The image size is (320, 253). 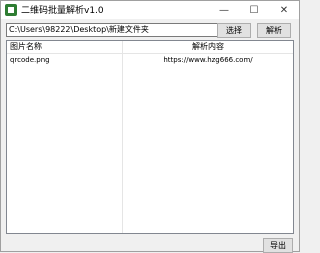 What do you see at coordinates (150, 60) in the screenshot?
I see `table-row: qrcode.png https://www.hzg666.com/` at bounding box center [150, 60].